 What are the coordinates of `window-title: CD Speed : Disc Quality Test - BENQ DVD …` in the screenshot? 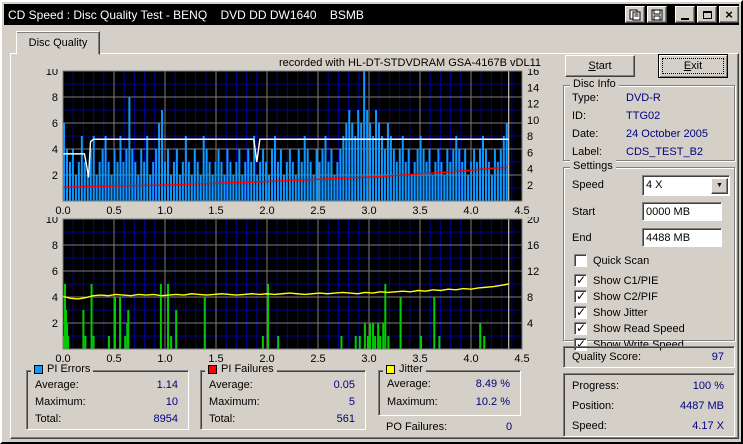 It's located at (186, 14).